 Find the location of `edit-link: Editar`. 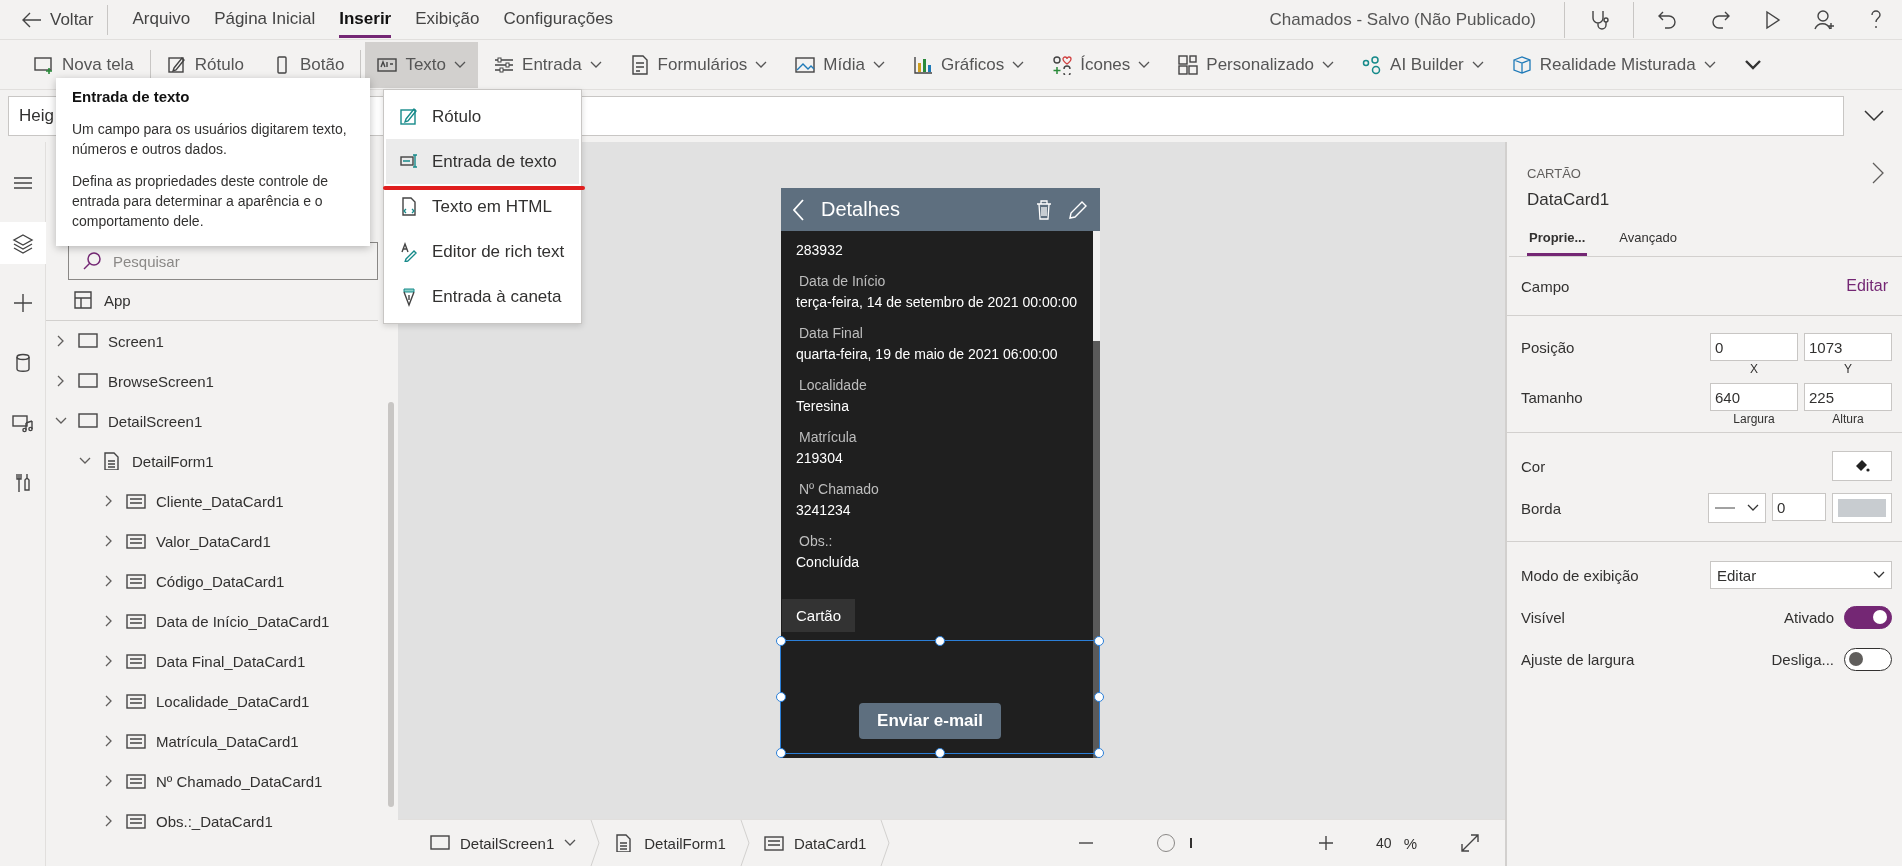

edit-link: Editar is located at coordinates (1867, 286).